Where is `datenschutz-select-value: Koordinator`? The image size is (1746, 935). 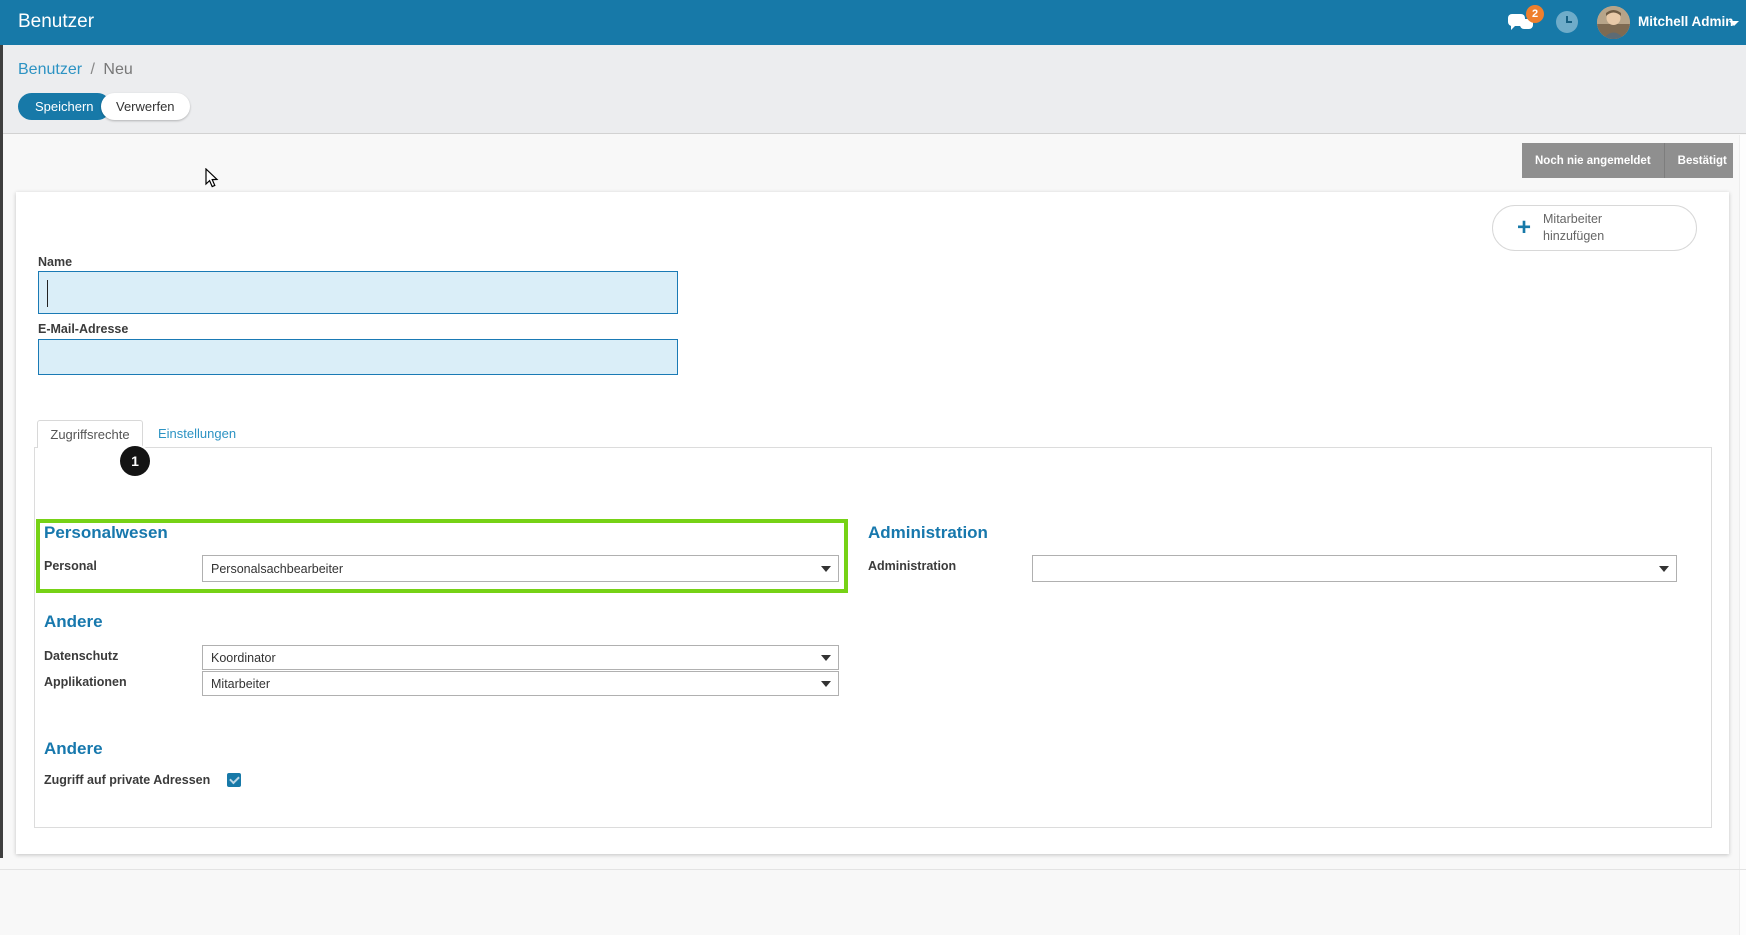 datenschutz-select-value: Koordinator is located at coordinates (243, 657).